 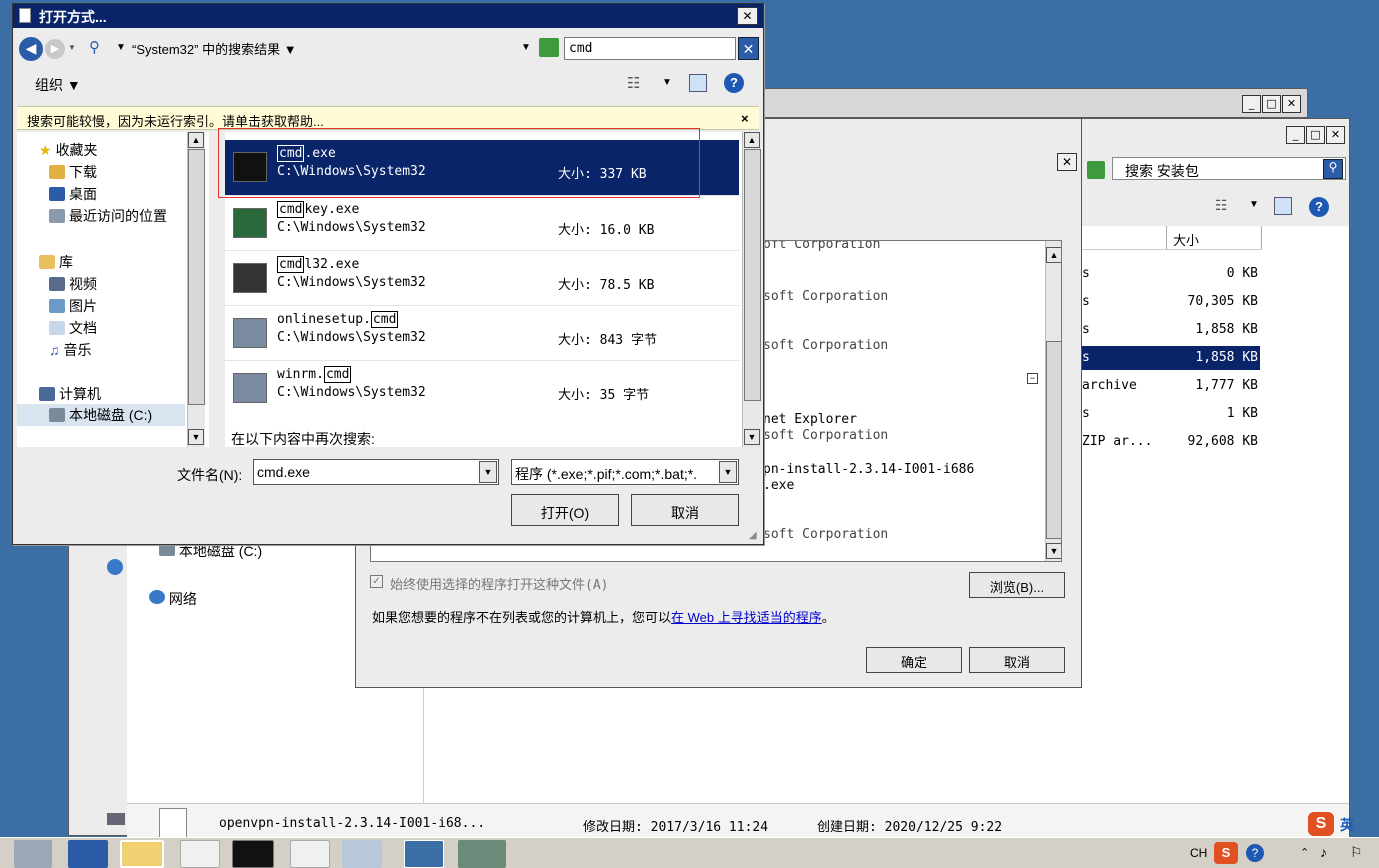 I want to click on program-list-scrollbar: ▲ ▼, so click(x=1053, y=401).